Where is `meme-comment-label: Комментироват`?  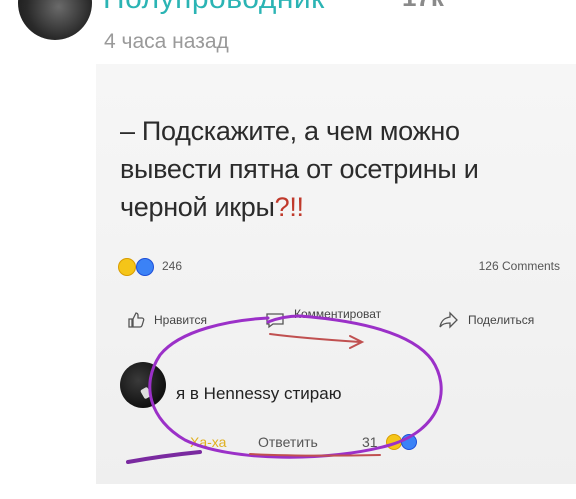
meme-comment-label: Комментироват is located at coordinates (338, 314).